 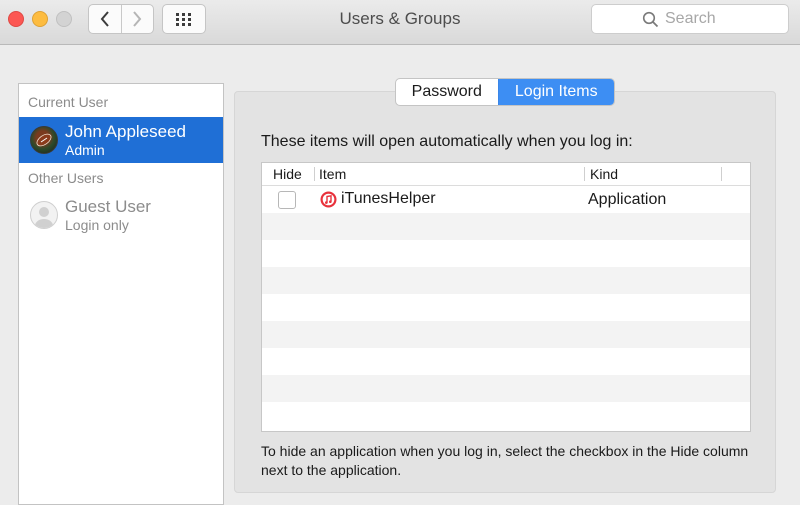 What do you see at coordinates (97, 225) in the screenshot?
I see `user-role: Login only` at bounding box center [97, 225].